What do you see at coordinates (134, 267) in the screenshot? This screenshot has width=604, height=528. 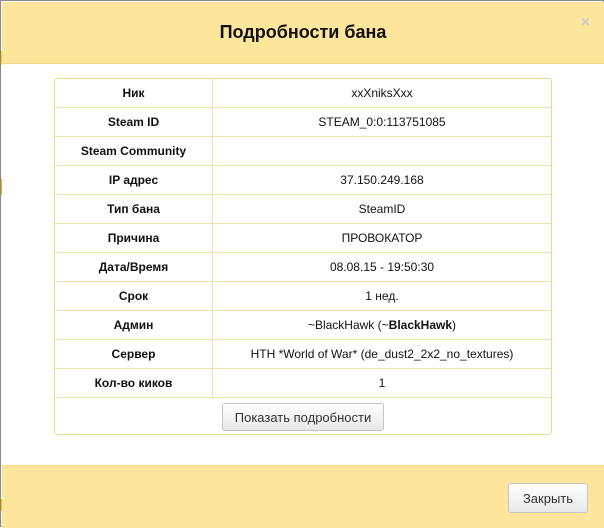 I see `row-label-datetime: Дата/Время` at bounding box center [134, 267].